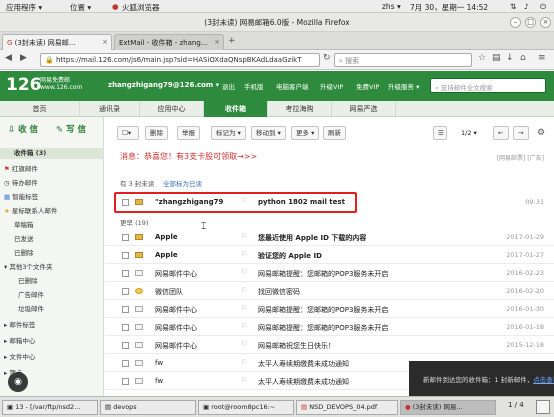 This screenshot has height=417, width=554. What do you see at coordinates (128, 133) in the screenshot?
I see `select-all-checkbox: ☐▾` at bounding box center [128, 133].